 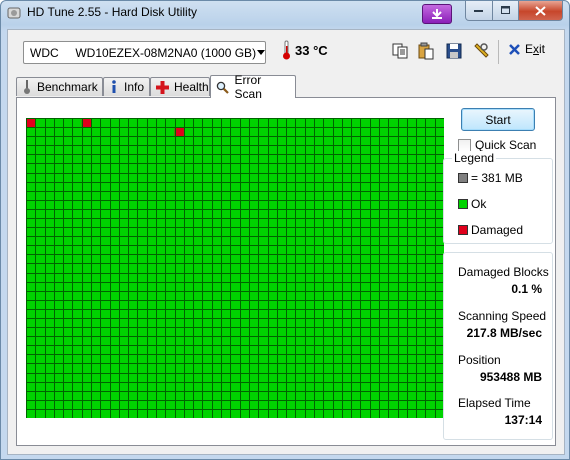 I want to click on legend-item-damaged: Damaged, so click(x=490, y=230).